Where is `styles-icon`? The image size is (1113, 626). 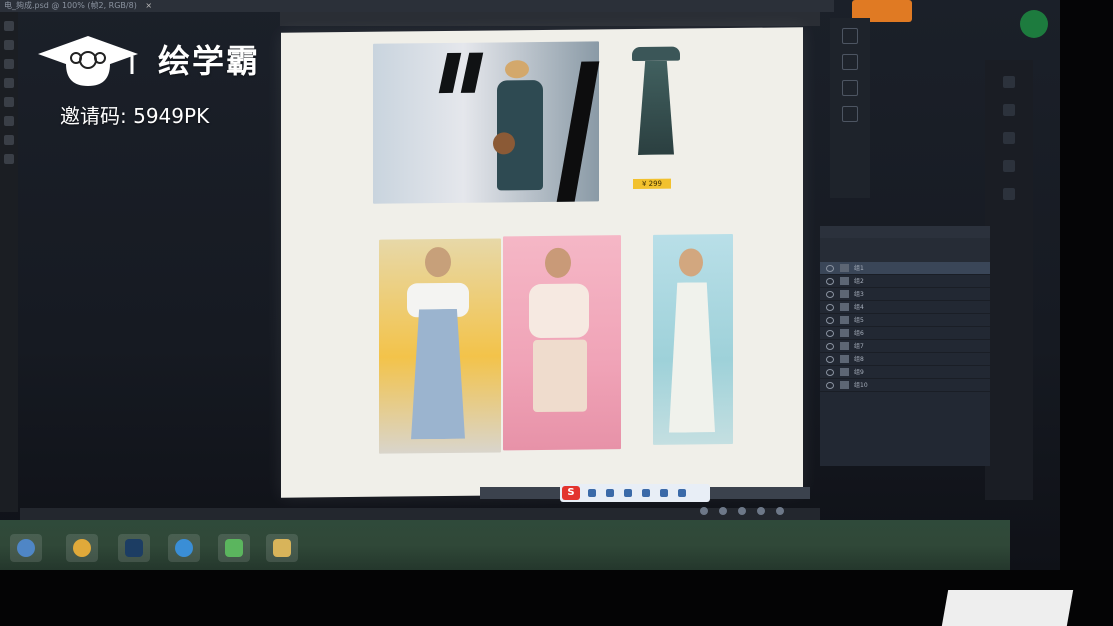
styles-icon is located at coordinates (1009, 138).